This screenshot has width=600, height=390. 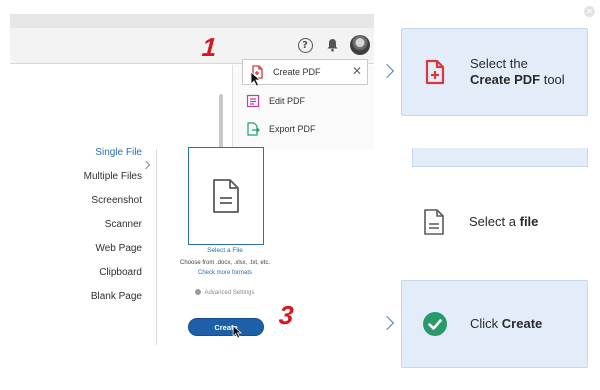 I want to click on help-circle-icon: ?, so click(x=305, y=45).